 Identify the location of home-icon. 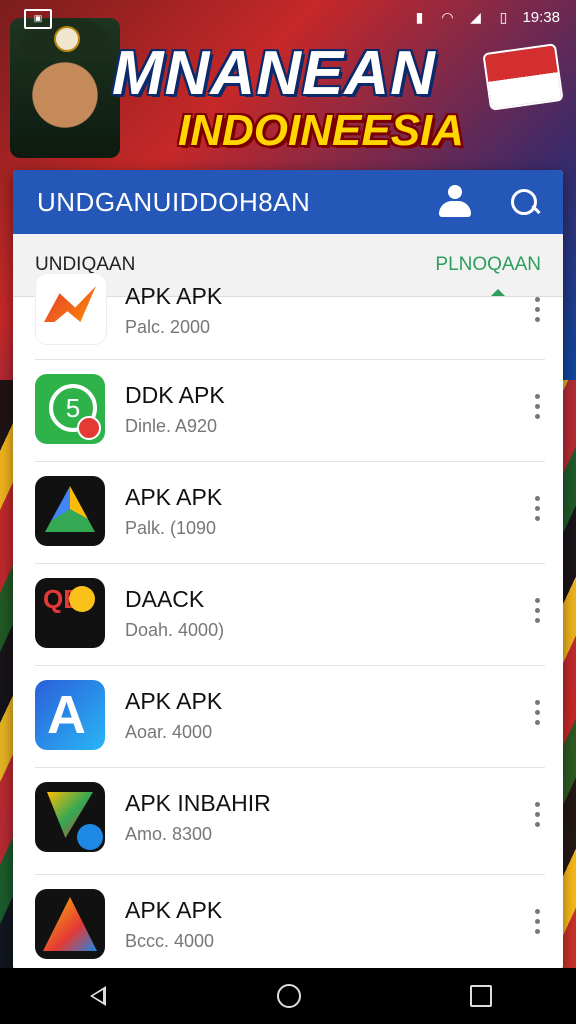
(288, 996).